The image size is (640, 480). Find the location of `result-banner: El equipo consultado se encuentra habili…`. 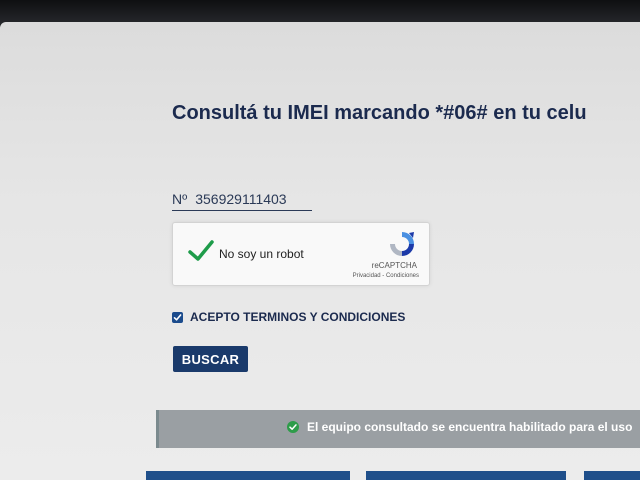

result-banner: El equipo consultado se encuentra habili… is located at coordinates (398, 429).